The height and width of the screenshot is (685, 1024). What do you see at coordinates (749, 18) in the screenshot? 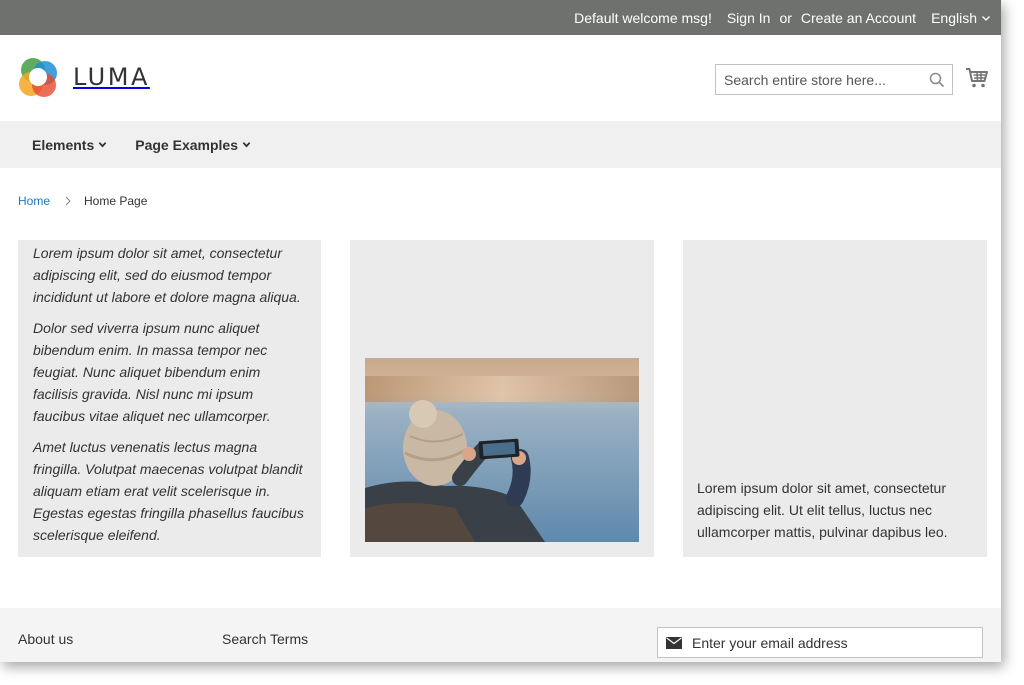
I see `sign-in-link: Sign In` at bounding box center [749, 18].